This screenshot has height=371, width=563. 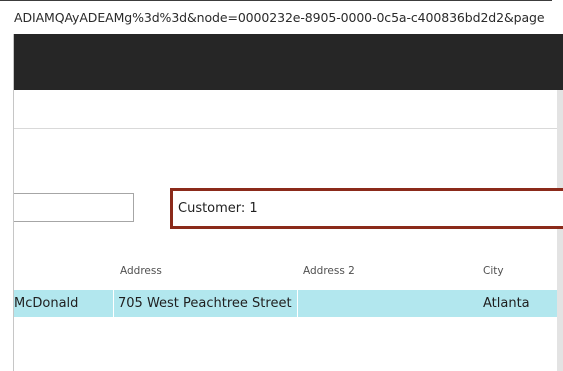 What do you see at coordinates (493, 271) in the screenshot?
I see `column-header-city: City` at bounding box center [493, 271].